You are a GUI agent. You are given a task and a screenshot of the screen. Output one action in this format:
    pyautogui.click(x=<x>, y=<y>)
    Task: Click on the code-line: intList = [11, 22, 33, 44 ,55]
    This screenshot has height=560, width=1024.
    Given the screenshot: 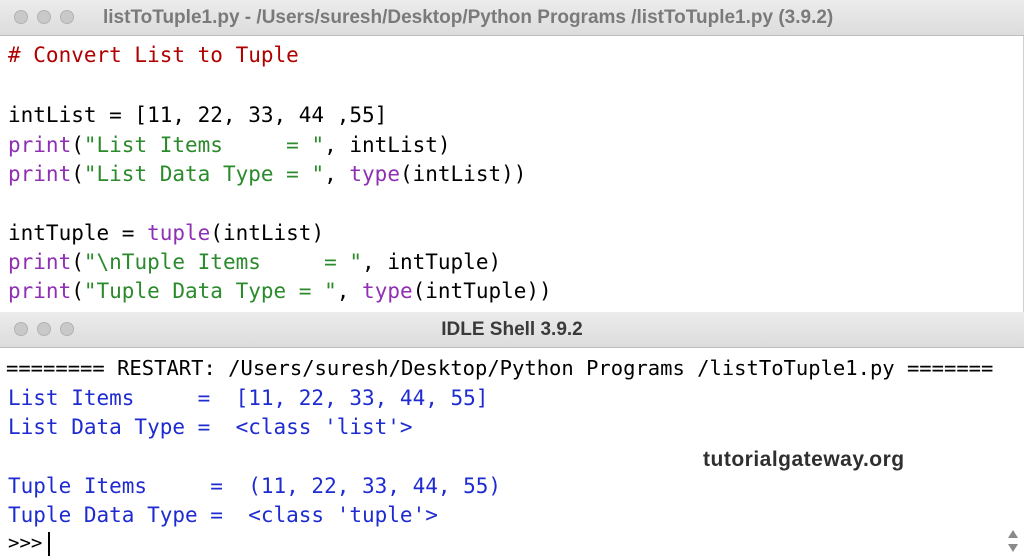 What is the action you would take?
    pyautogui.click(x=197, y=115)
    